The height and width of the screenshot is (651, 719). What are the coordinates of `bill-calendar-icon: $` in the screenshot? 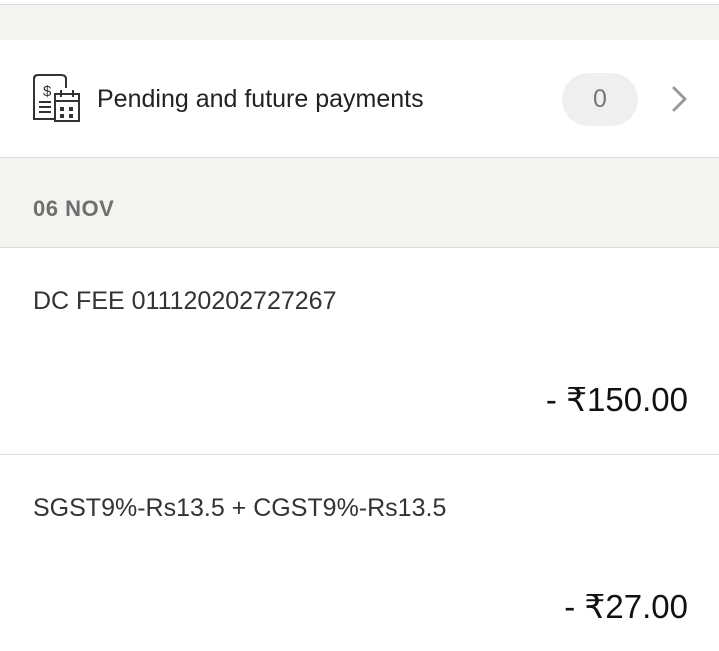 It's located at (56, 98).